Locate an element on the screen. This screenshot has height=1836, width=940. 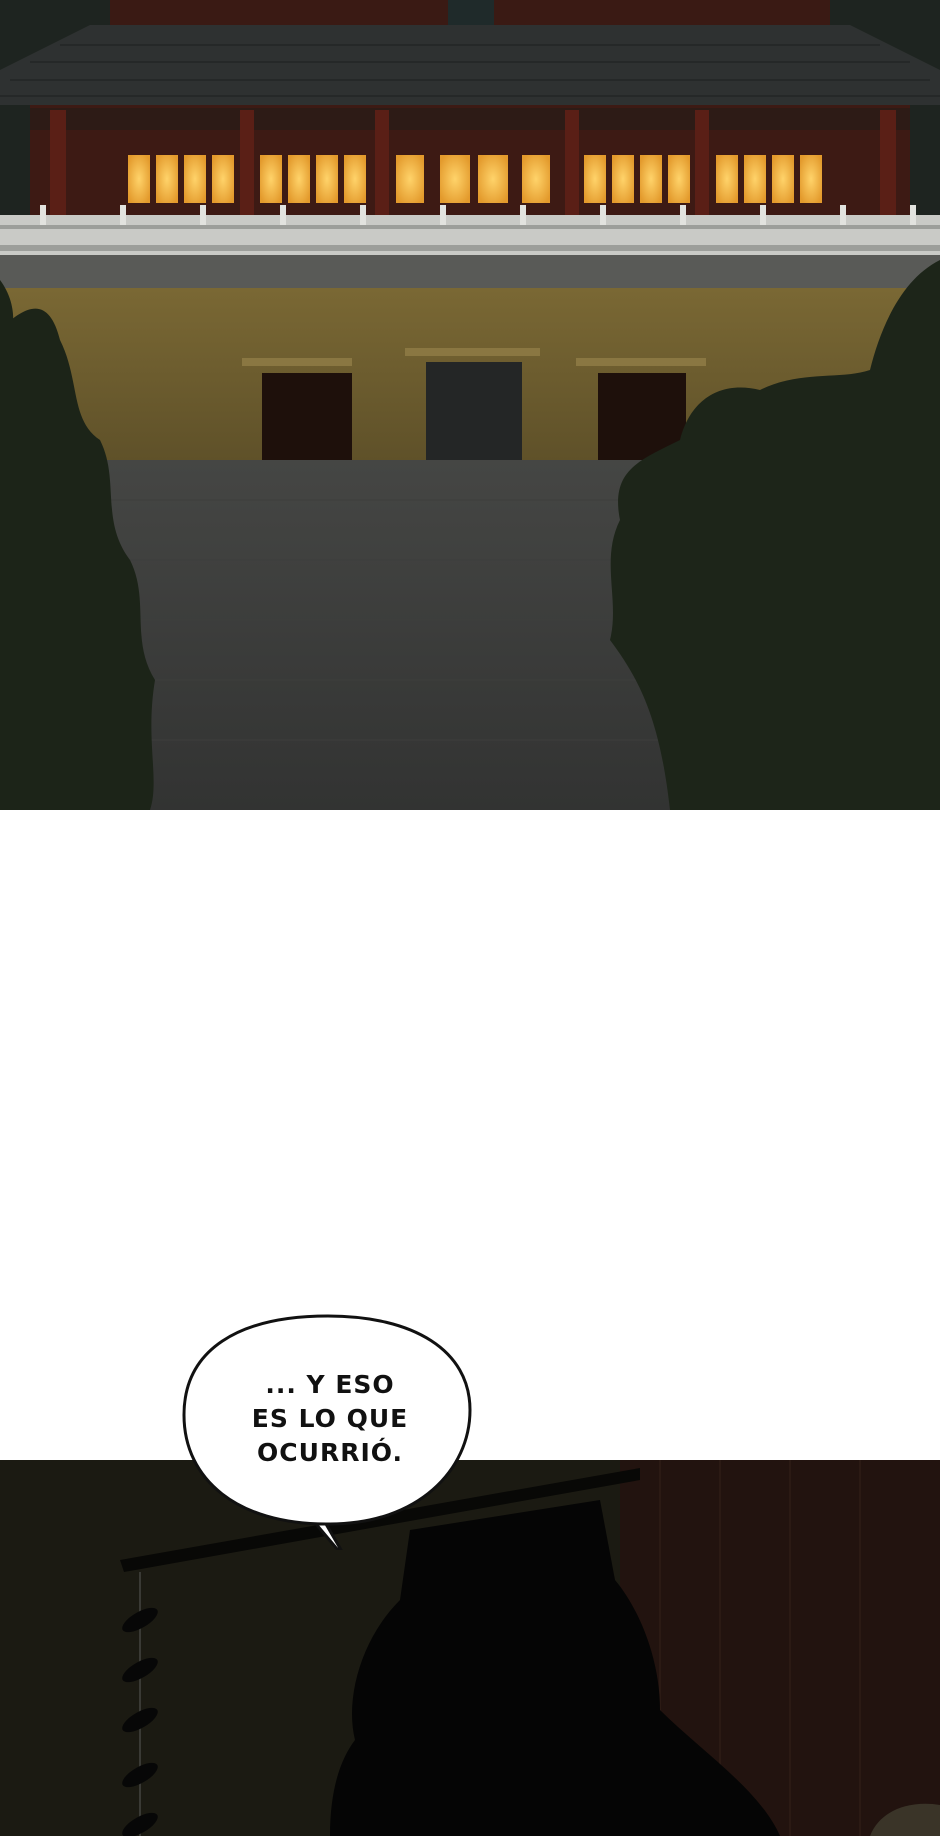
door-center is located at coordinates (474, 411).